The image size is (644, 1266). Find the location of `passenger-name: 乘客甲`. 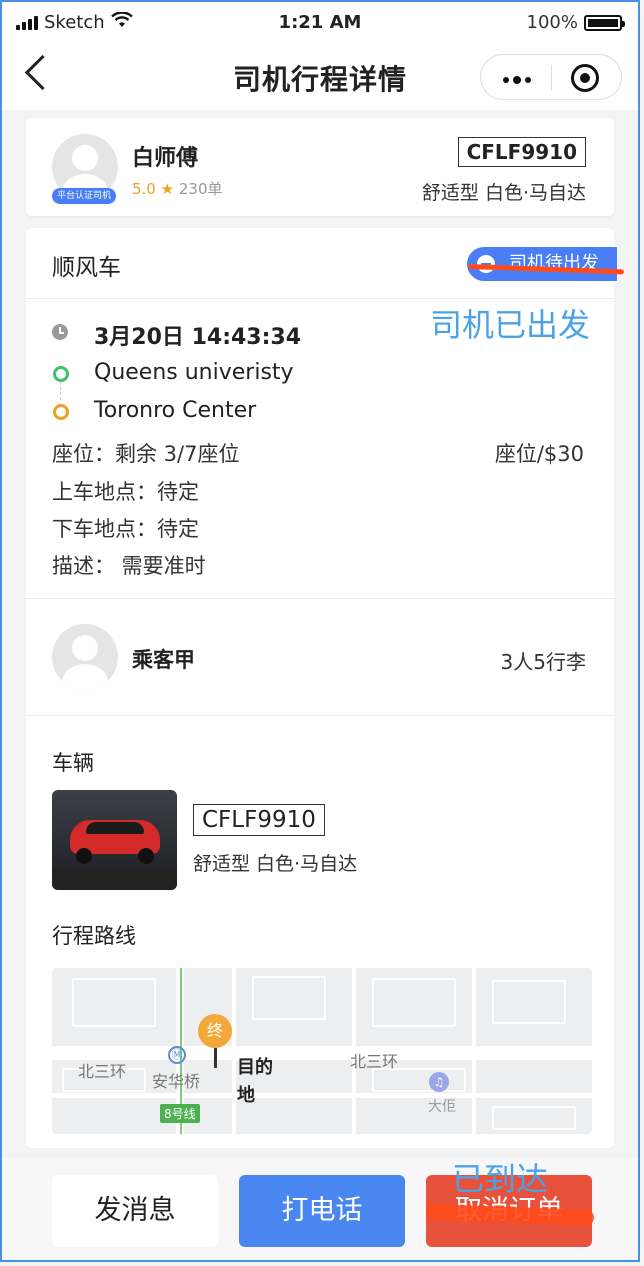

passenger-name: 乘客甲 is located at coordinates (163, 660).